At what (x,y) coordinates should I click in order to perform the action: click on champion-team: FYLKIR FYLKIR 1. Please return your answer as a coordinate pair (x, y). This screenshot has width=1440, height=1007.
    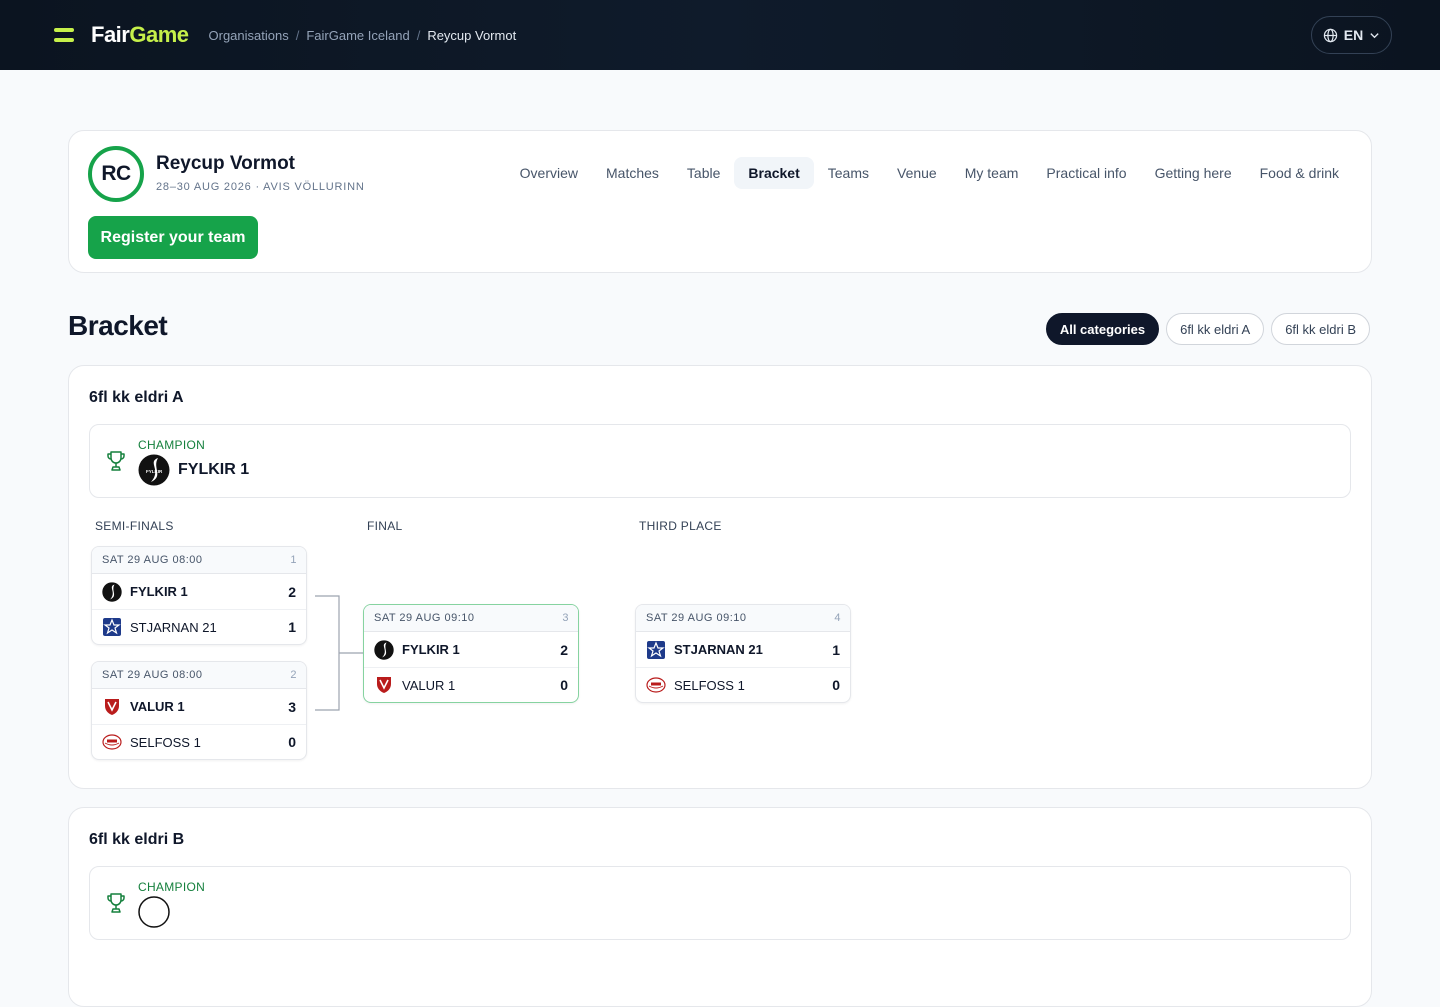
    Looking at the image, I should click on (193, 470).